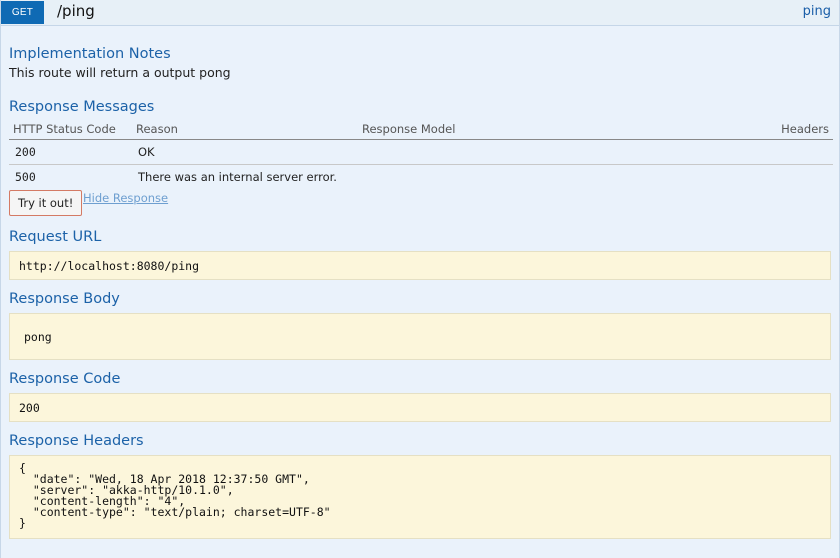 This screenshot has height=558, width=840. What do you see at coordinates (245, 129) in the screenshot?
I see `column-header-reason: Reason` at bounding box center [245, 129].